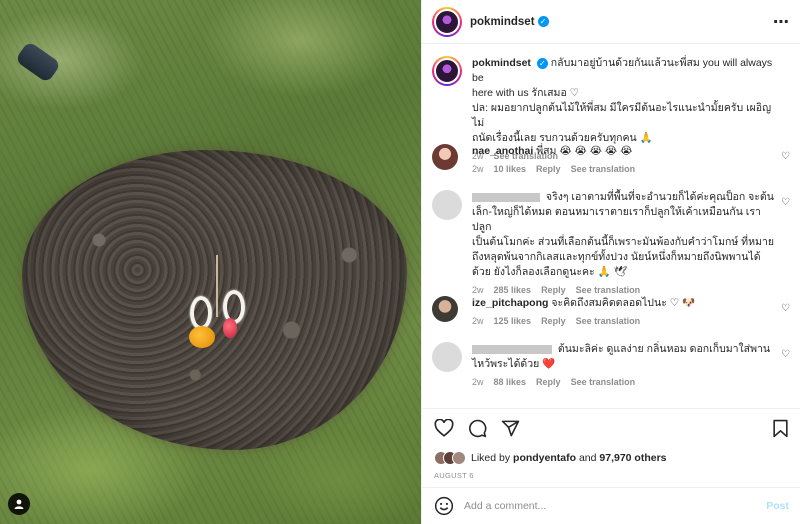 This screenshot has width=800, height=524. I want to click on comment-likes: 88 likes, so click(510, 382).